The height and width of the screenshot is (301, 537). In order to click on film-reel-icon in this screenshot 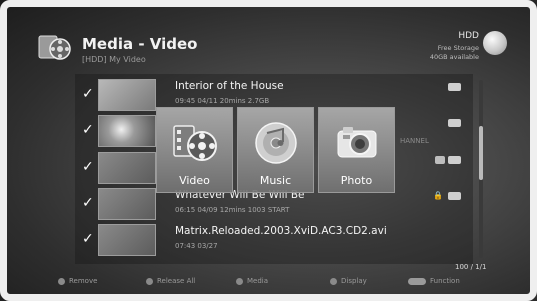, I will do `click(195, 145)`.